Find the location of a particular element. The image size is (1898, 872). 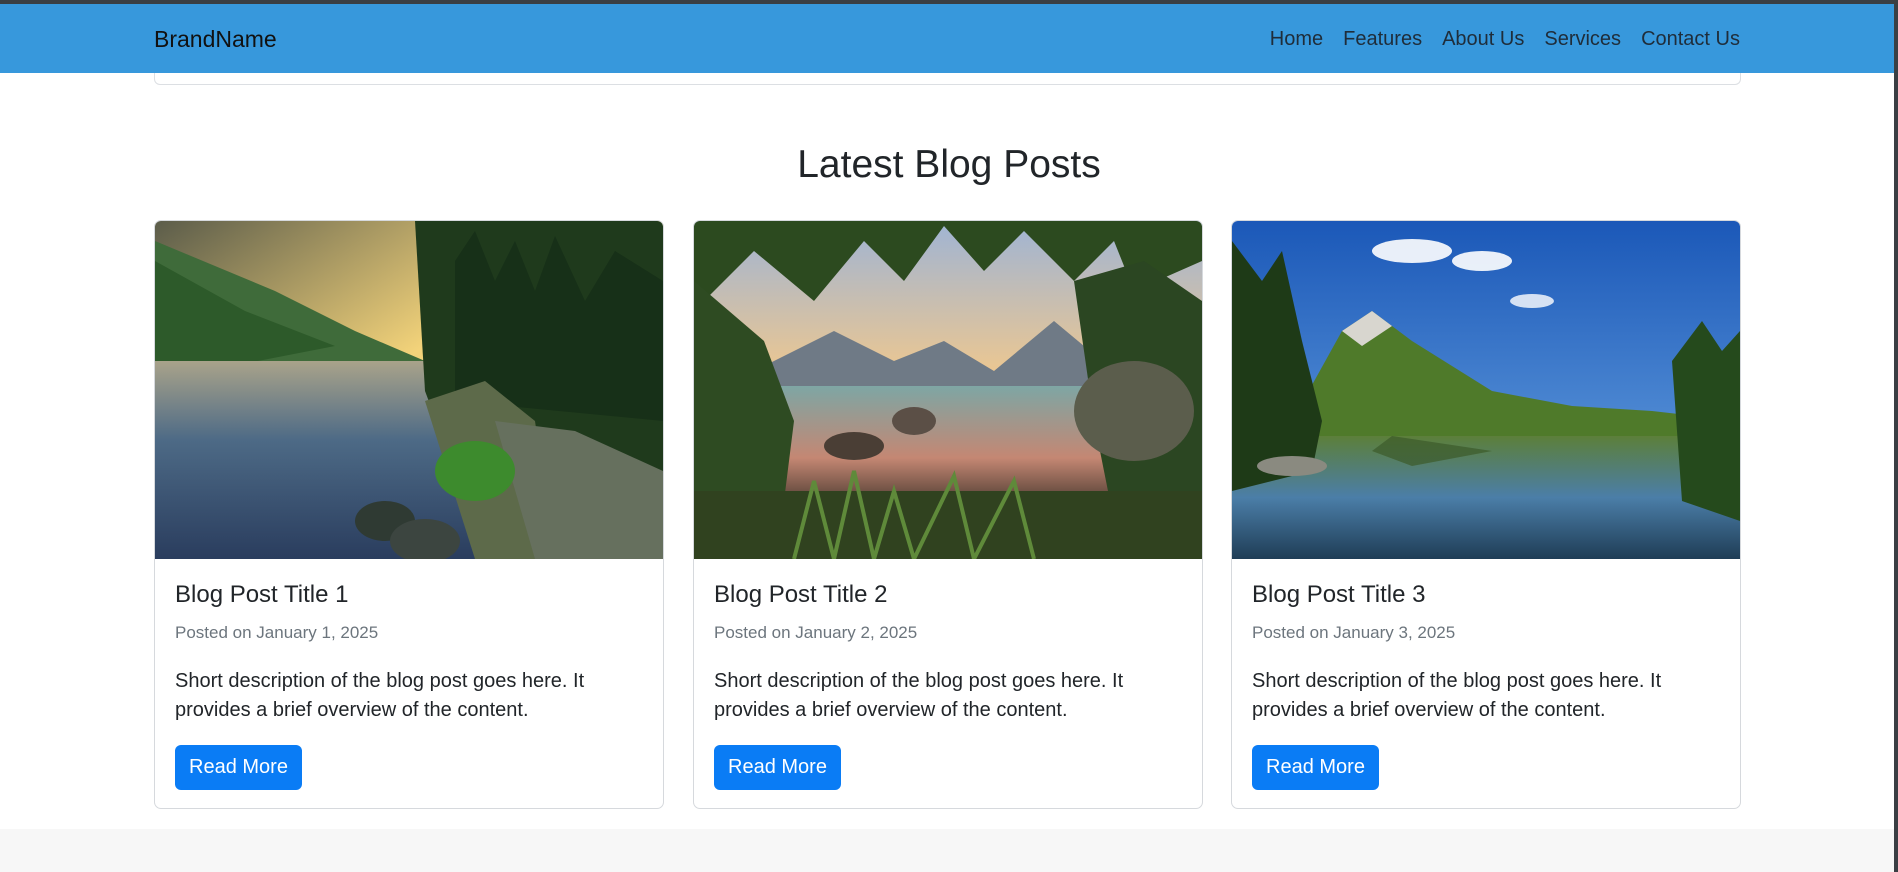

blog-card-date-1: Posted on January 1, 2025 is located at coordinates (277, 632).